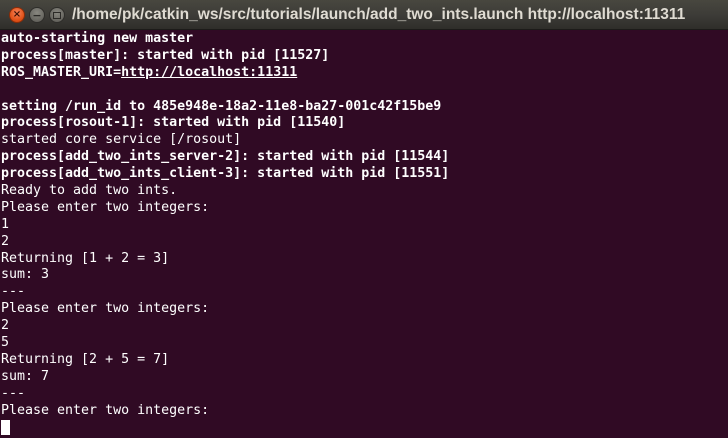  Describe the element at coordinates (5, 428) in the screenshot. I see `text-cursor` at that location.